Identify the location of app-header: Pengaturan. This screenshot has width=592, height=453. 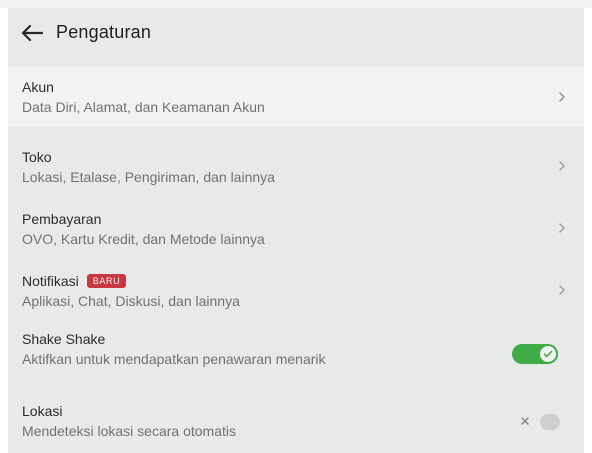
(296, 32).